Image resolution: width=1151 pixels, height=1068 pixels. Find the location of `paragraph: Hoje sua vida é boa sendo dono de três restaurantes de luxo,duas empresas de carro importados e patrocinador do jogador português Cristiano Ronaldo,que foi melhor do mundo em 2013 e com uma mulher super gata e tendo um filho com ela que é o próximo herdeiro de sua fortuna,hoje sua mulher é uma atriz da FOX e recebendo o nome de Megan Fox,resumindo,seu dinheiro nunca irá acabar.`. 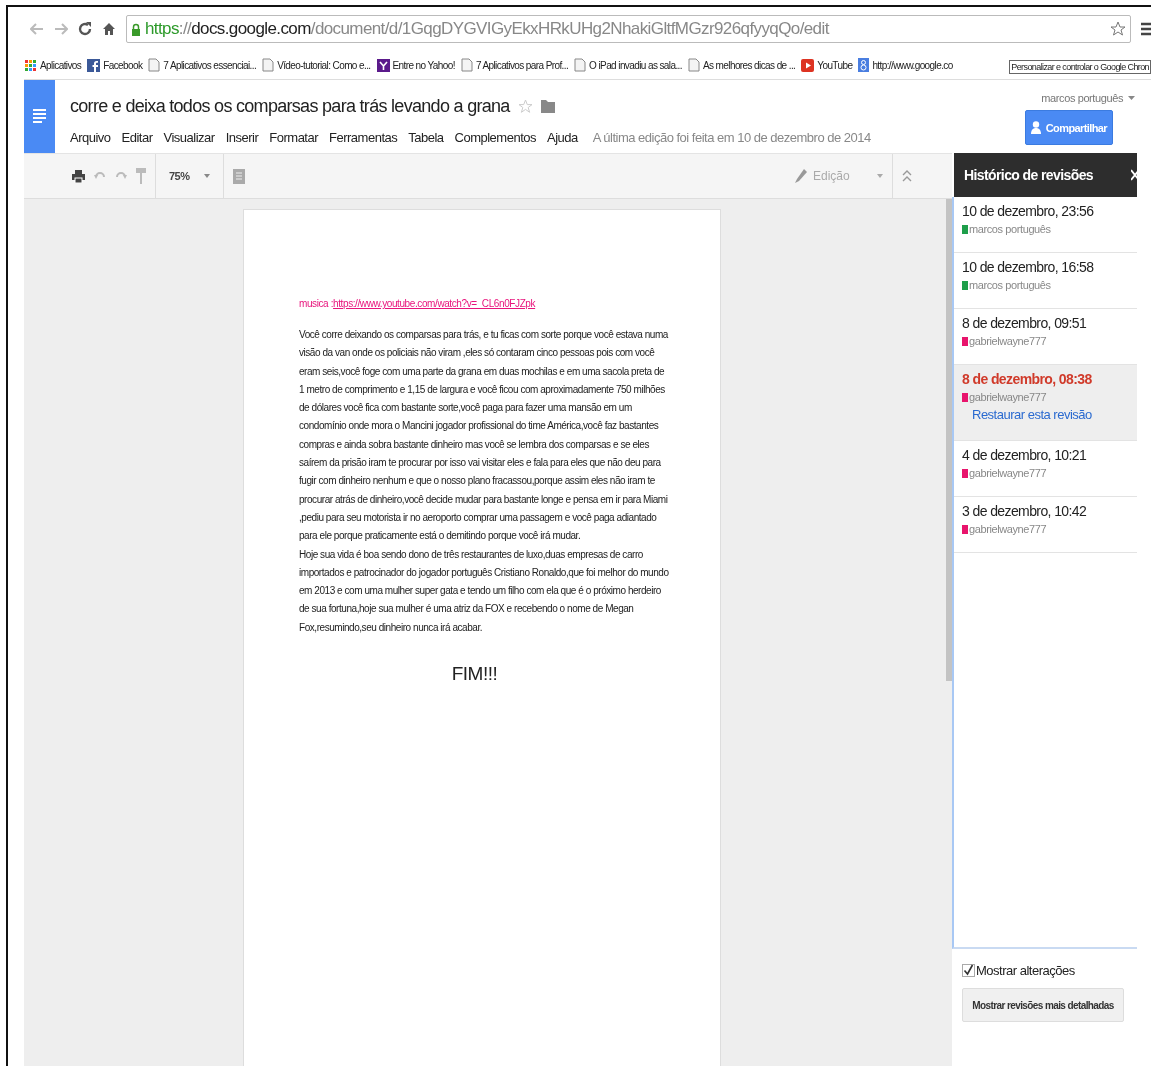

paragraph: Hoje sua vida é boa sendo dono de três restaurantes de luxo,duas empresas de carro importados e patrocinador do jogador português Cristiano Ronaldo,que foi melhor do mundo em 2013 e com uma mulher super gata e tendo um filho com ela que é o próximo herdeiro de sua fortuna,hoje sua mulher é uma atriz da FOX e recebendo o nome de Megan Fox,resumindo,seu dinheiro nunca irá acabar. is located at coordinates (484, 591).